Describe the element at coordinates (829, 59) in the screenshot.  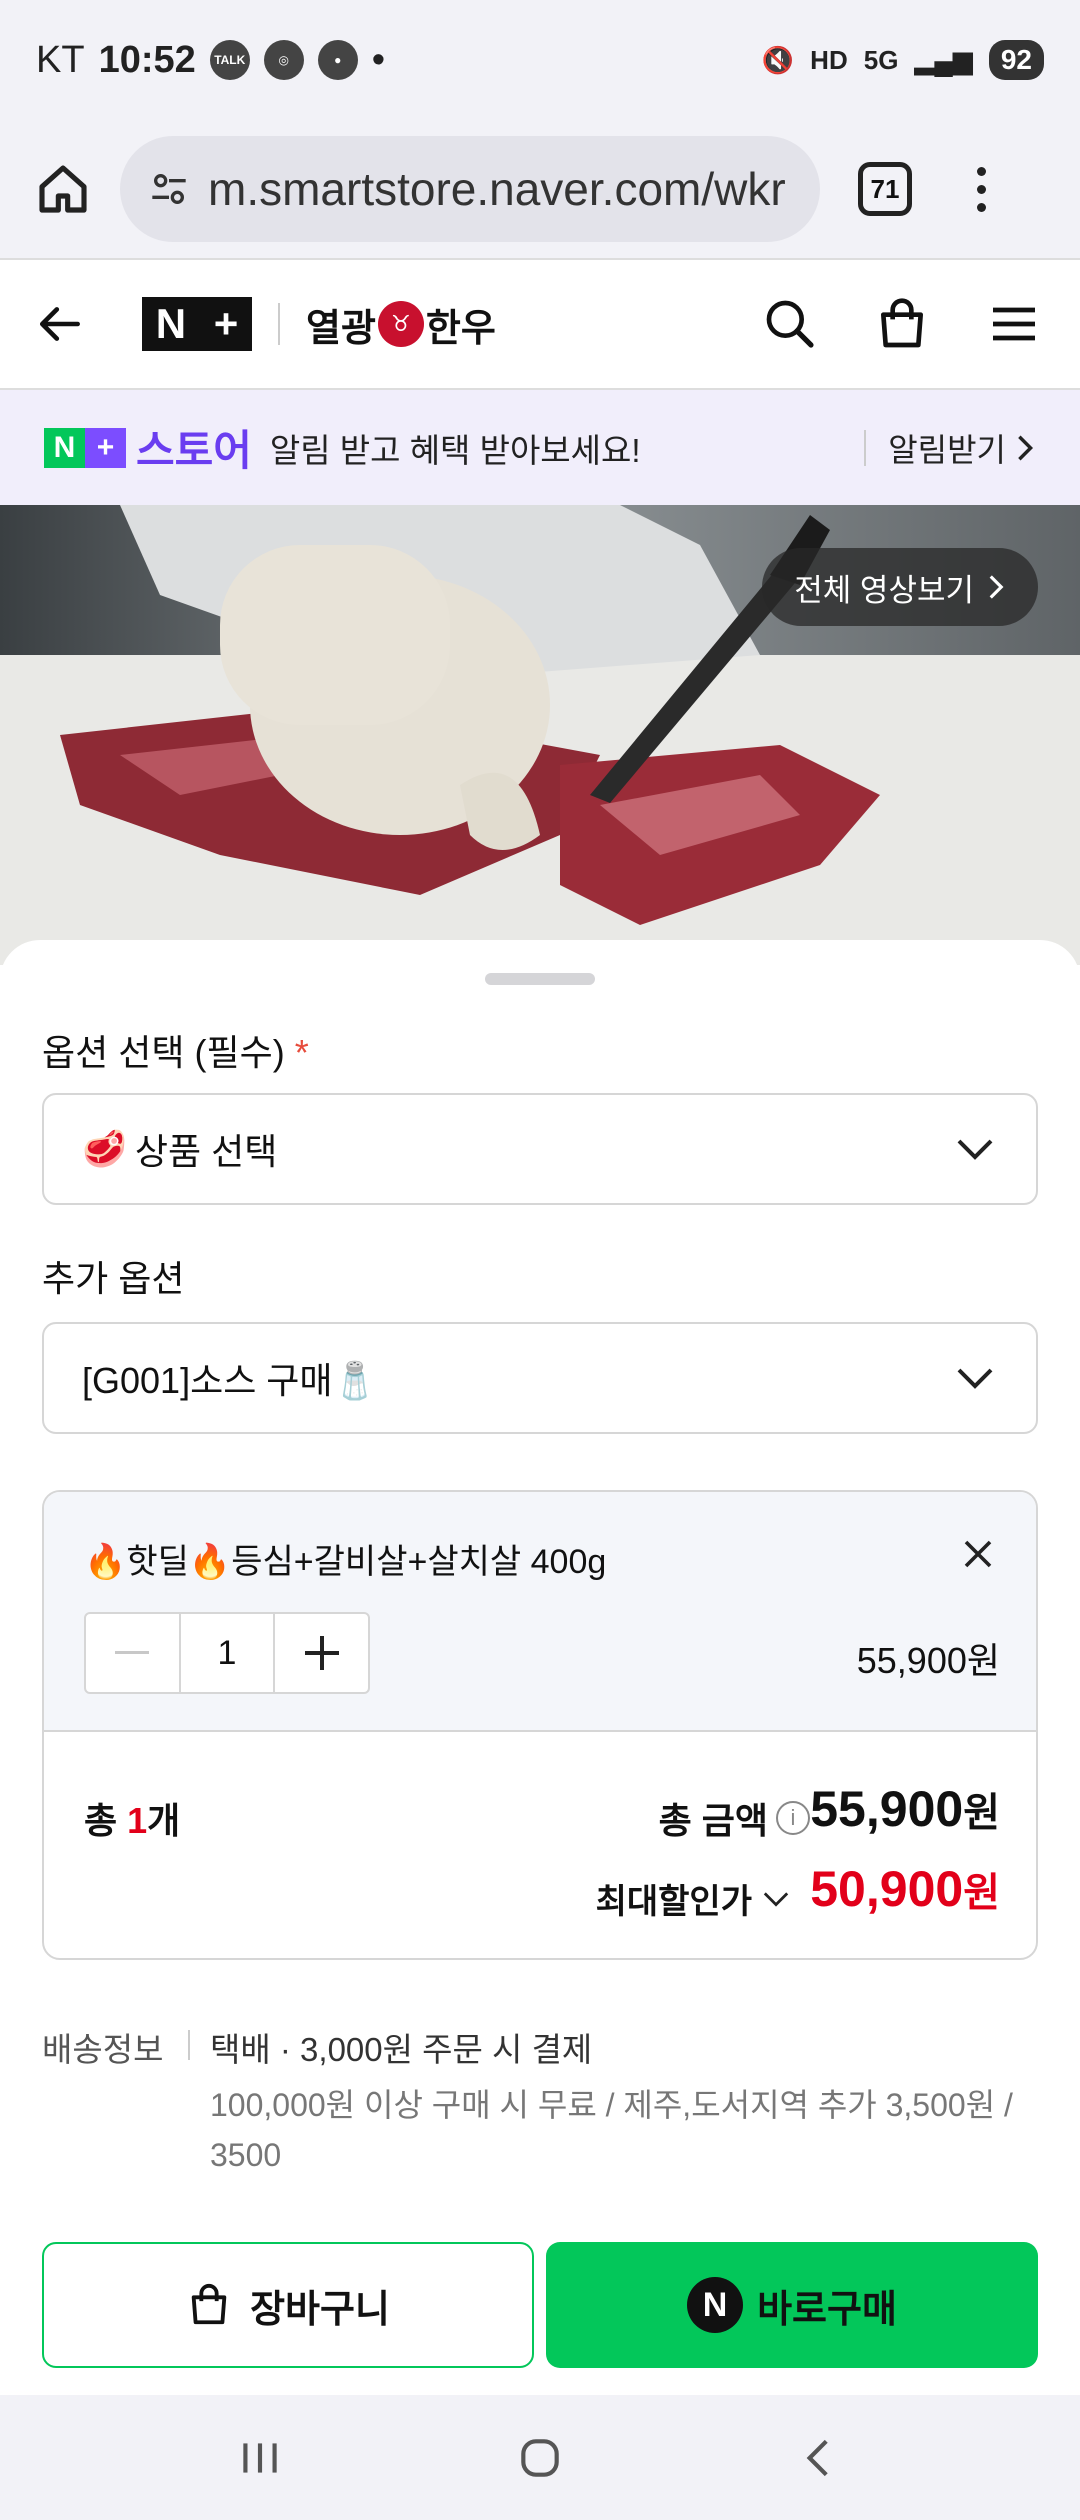
I see `hd-icon: HD` at that location.